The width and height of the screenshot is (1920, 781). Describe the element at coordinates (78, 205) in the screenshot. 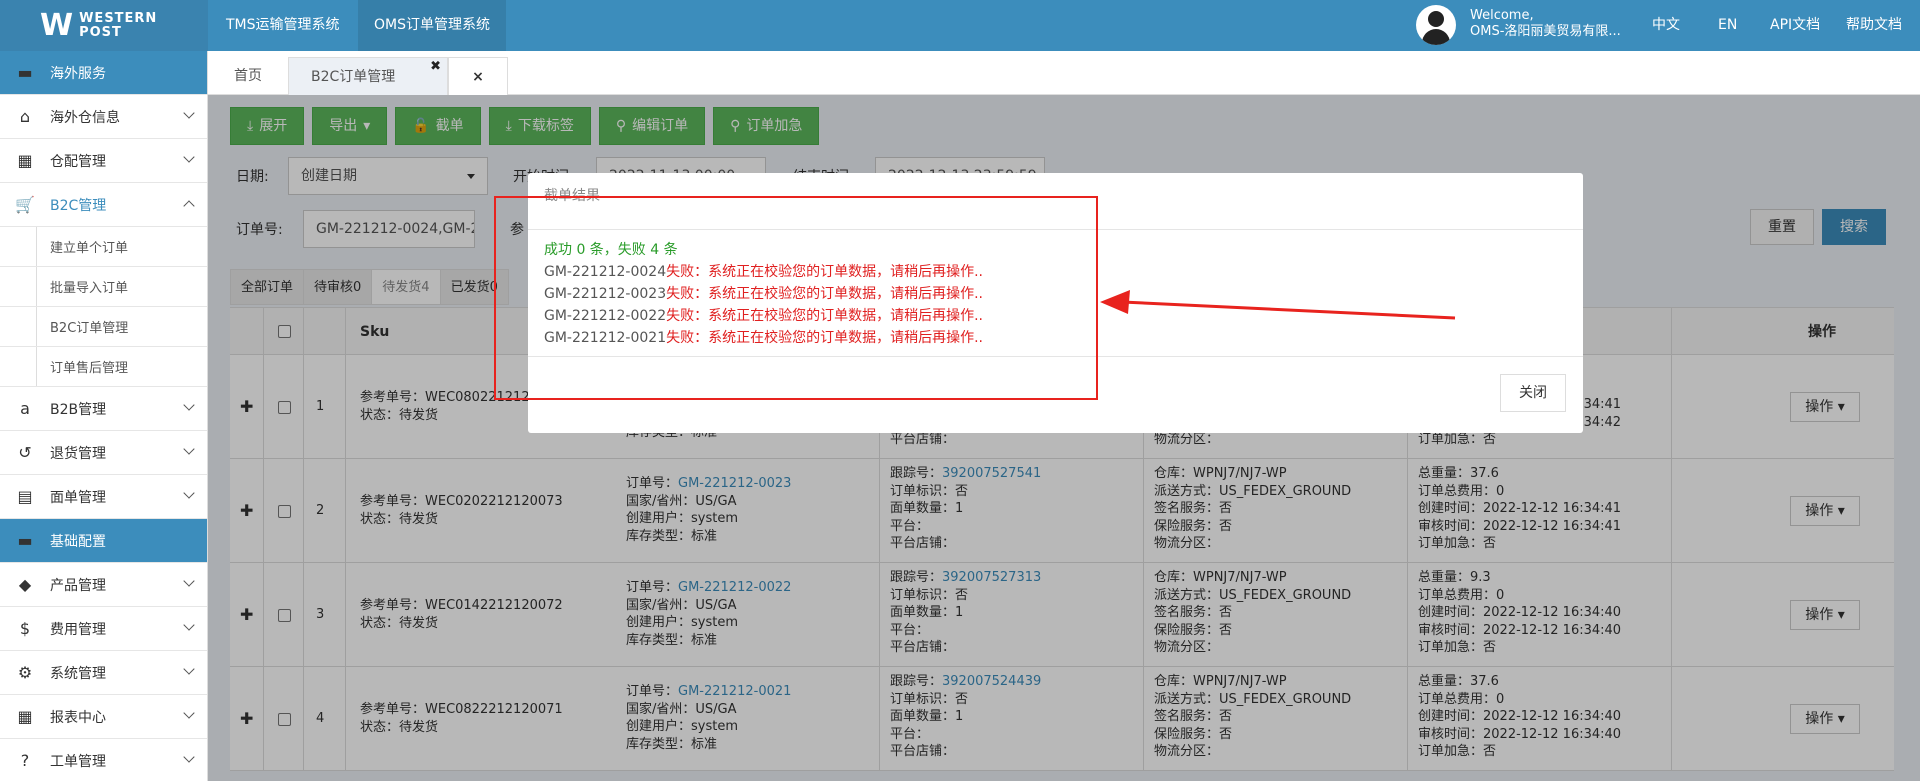

I see `sidebar-item-label: B2C管理` at that location.